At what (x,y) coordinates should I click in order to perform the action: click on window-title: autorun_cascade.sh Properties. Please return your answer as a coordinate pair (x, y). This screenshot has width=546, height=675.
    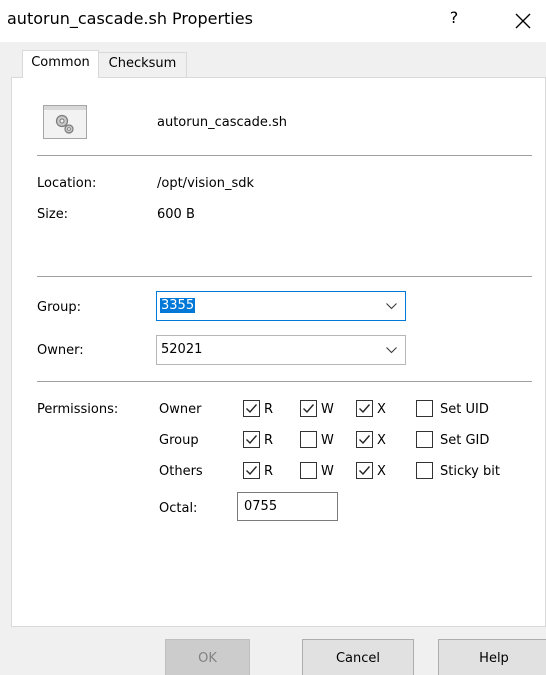
    Looking at the image, I should click on (130, 18).